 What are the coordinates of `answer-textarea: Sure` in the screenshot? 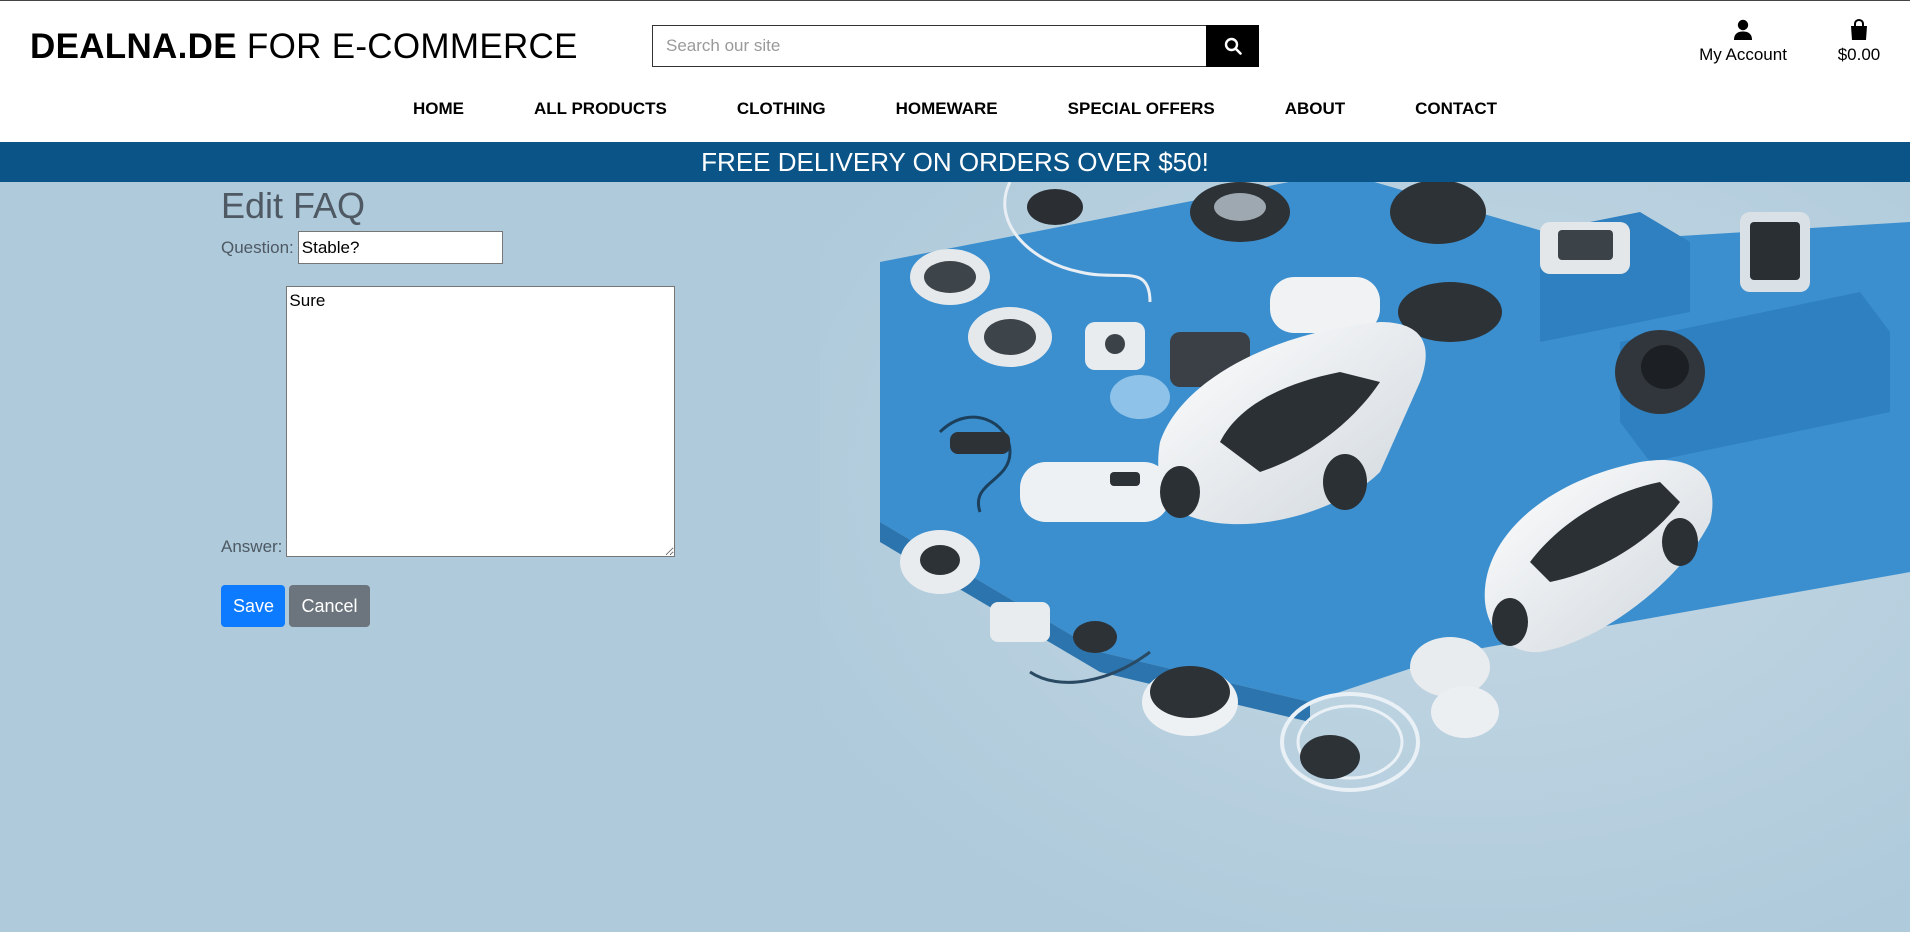 It's located at (481, 421).